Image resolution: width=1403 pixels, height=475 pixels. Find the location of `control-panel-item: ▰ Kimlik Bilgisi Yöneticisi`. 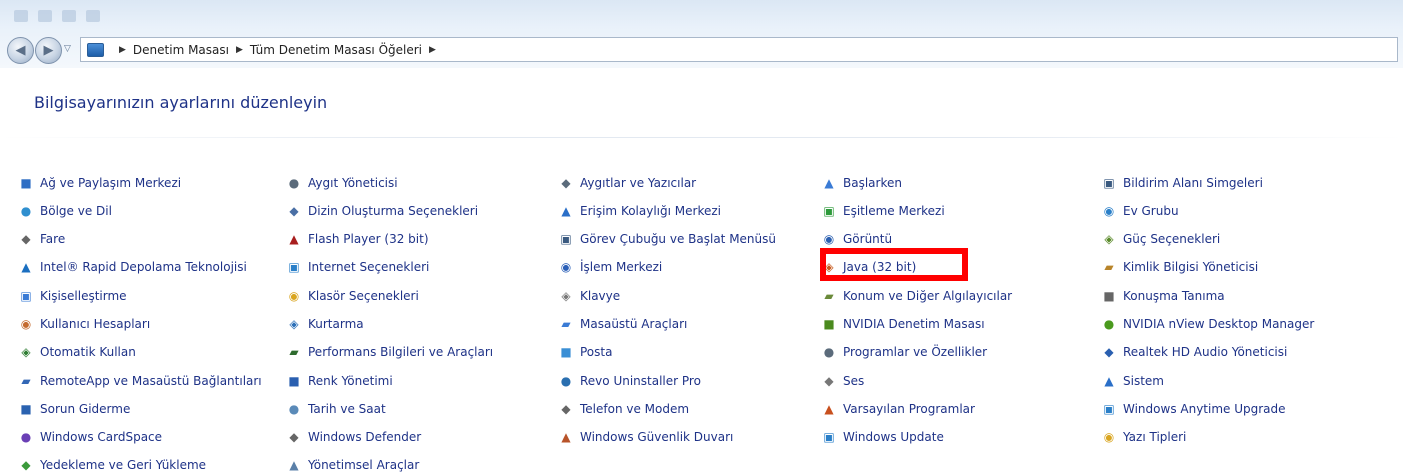

control-panel-item: ▰ Kimlik Bilgisi Yöneticisi is located at coordinates (1249, 267).